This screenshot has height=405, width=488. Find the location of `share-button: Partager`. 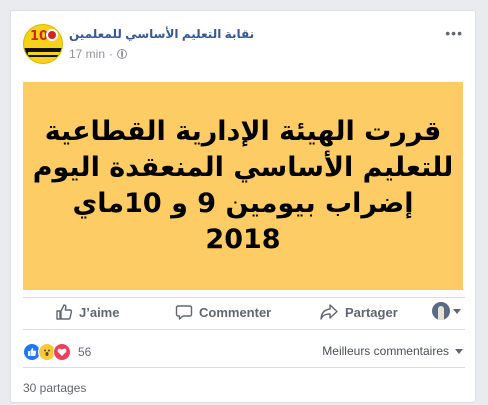

share-button: Partager is located at coordinates (358, 312).